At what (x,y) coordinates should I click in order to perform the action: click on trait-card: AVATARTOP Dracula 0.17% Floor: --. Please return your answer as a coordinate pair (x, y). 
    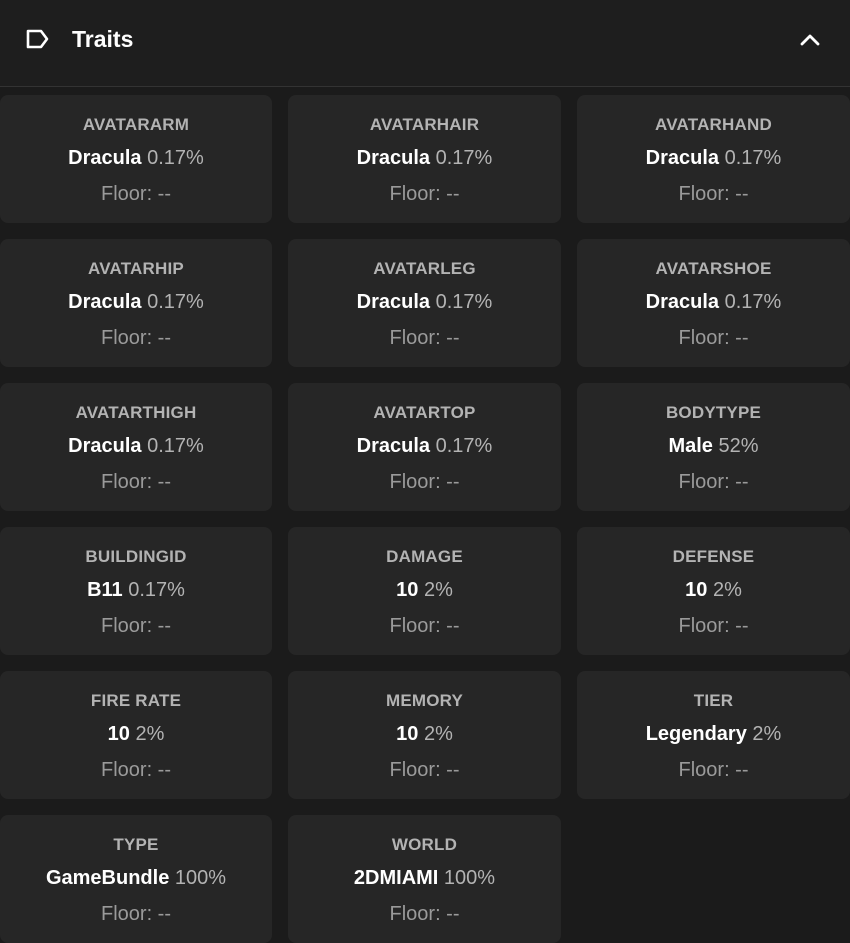
    Looking at the image, I should click on (424, 447).